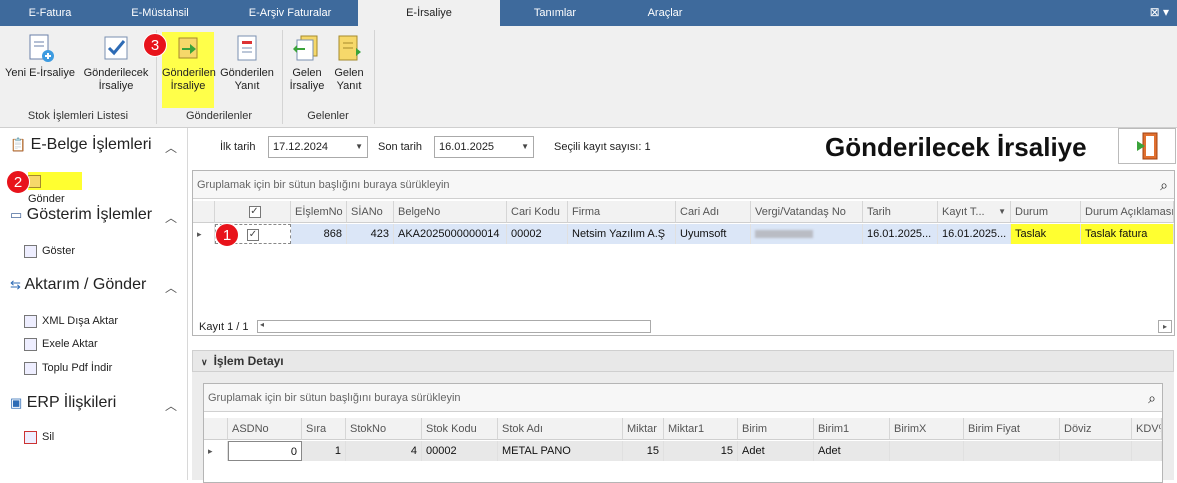 This screenshot has height=483, width=1177. I want to click on tab-tanimlar: Tanımlar, so click(555, 13).